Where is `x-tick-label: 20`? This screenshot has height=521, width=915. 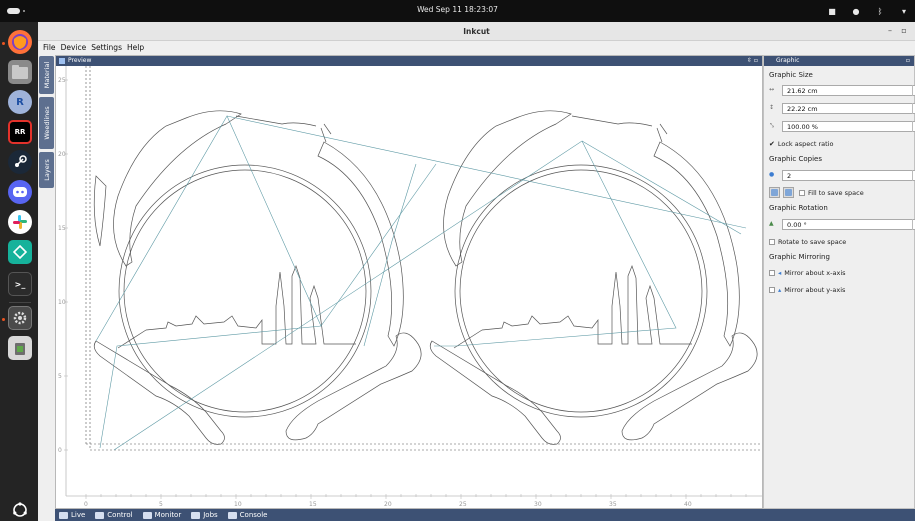 x-tick-label: 20 is located at coordinates (388, 504).